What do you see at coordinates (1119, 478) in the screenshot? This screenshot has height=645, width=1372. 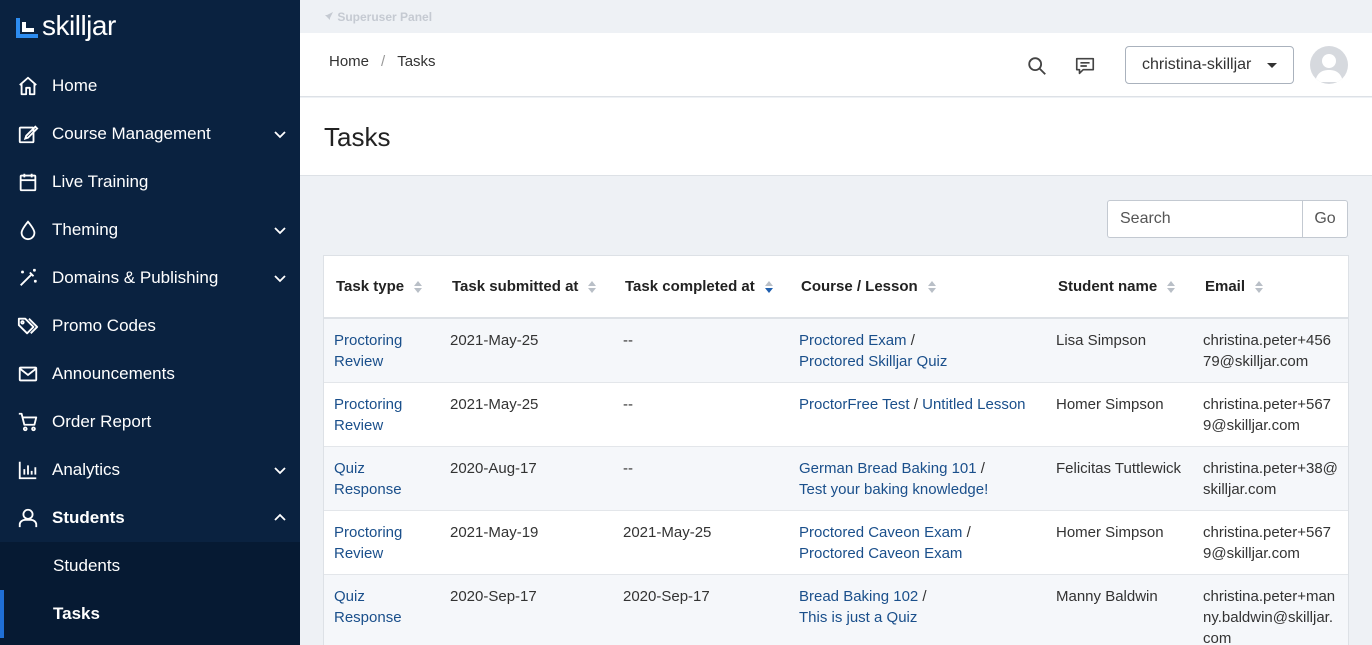 I see `student-name-cell: Felicitas Tuttlewick` at bounding box center [1119, 478].